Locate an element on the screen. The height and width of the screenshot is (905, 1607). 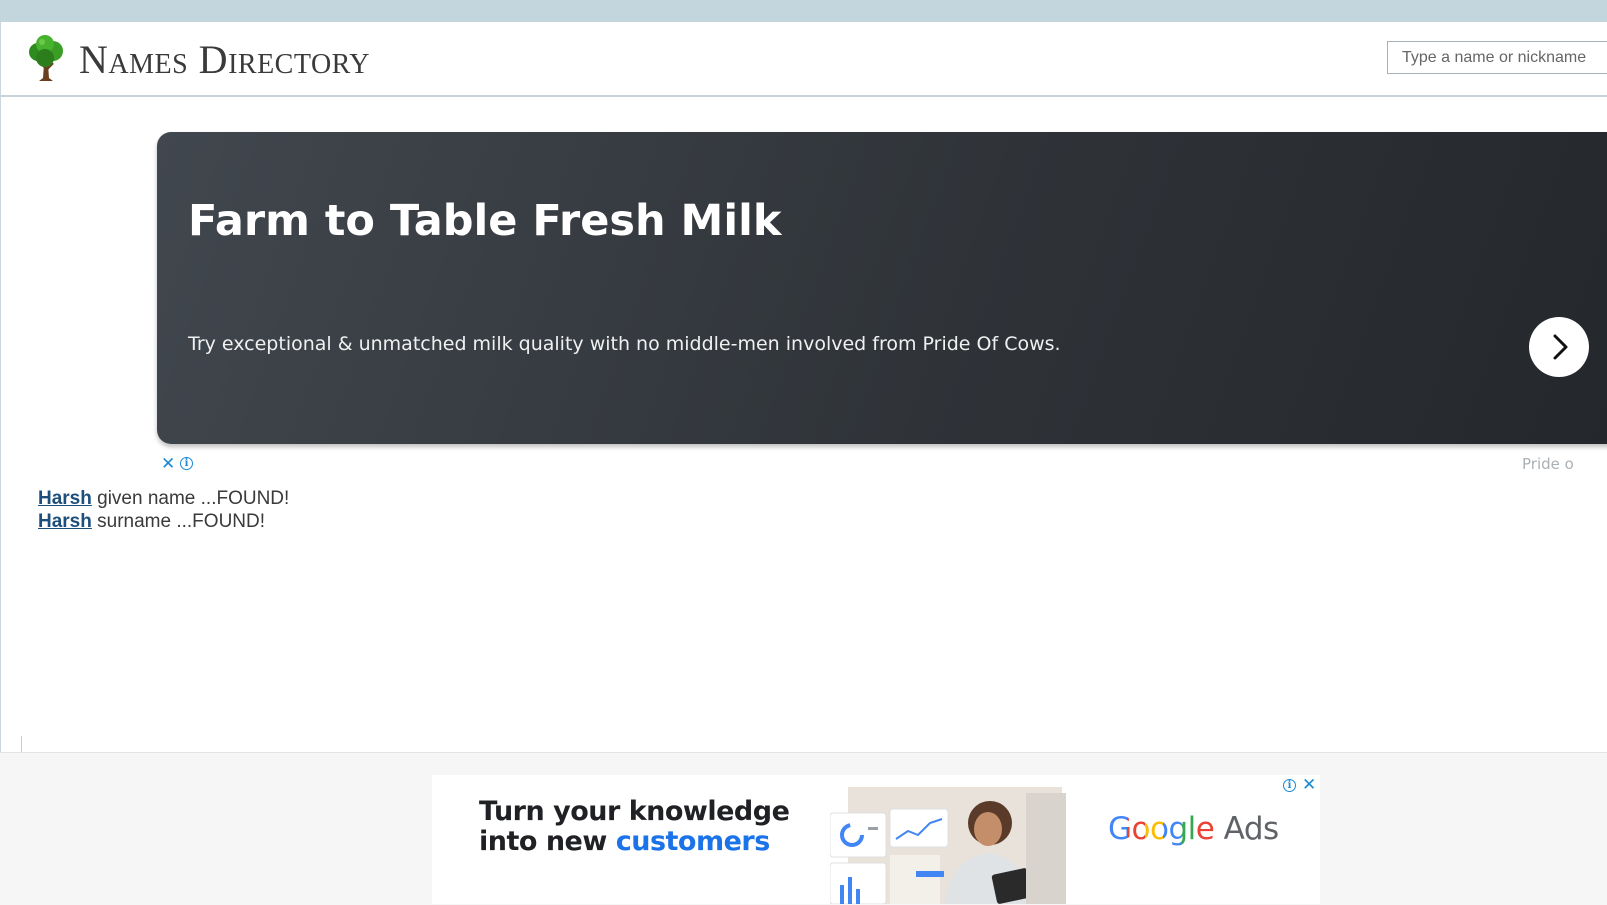
search-input is located at coordinates (1497, 57).